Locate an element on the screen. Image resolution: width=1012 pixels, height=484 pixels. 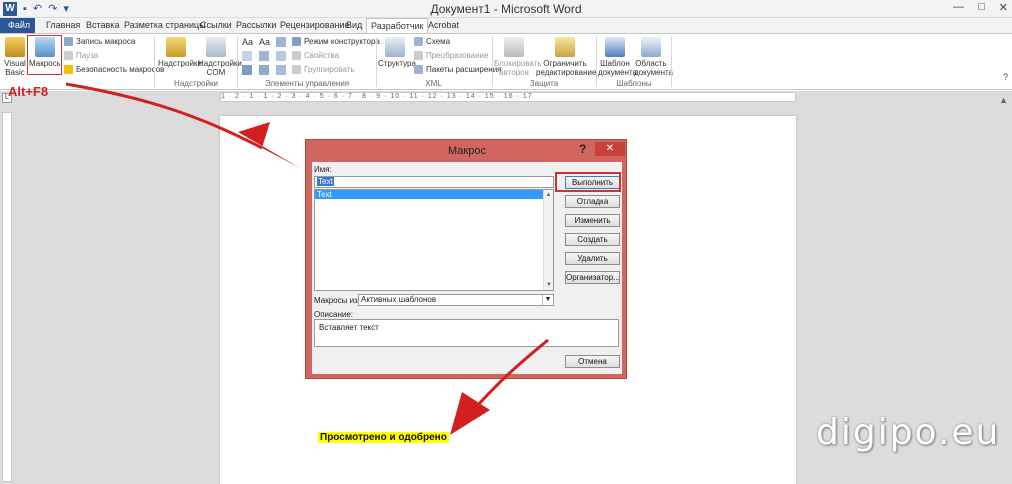
delete-button: Удалить is located at coordinates (592, 258).